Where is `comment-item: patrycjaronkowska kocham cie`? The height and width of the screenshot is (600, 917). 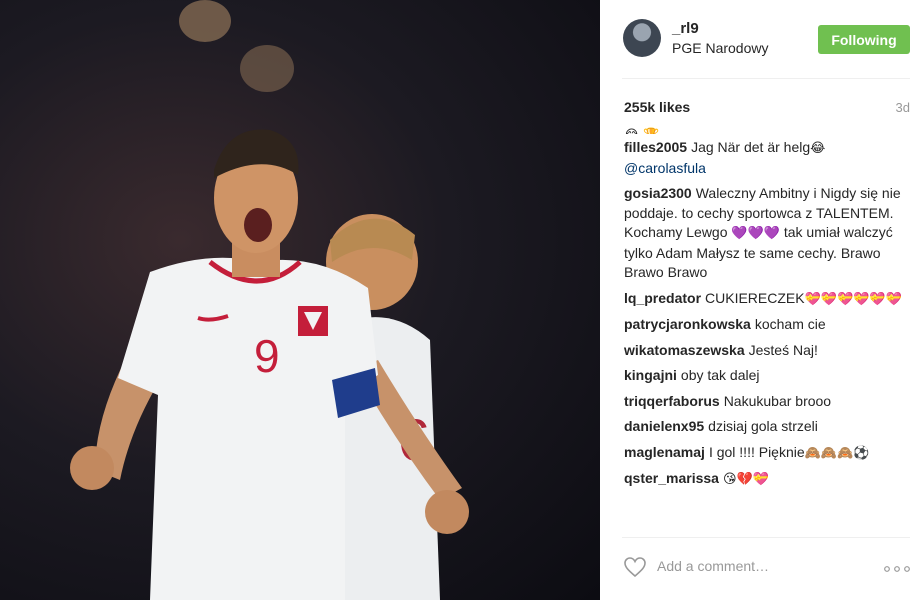
comment-item: patrycjaronkowska kocham cie is located at coordinates (769, 325).